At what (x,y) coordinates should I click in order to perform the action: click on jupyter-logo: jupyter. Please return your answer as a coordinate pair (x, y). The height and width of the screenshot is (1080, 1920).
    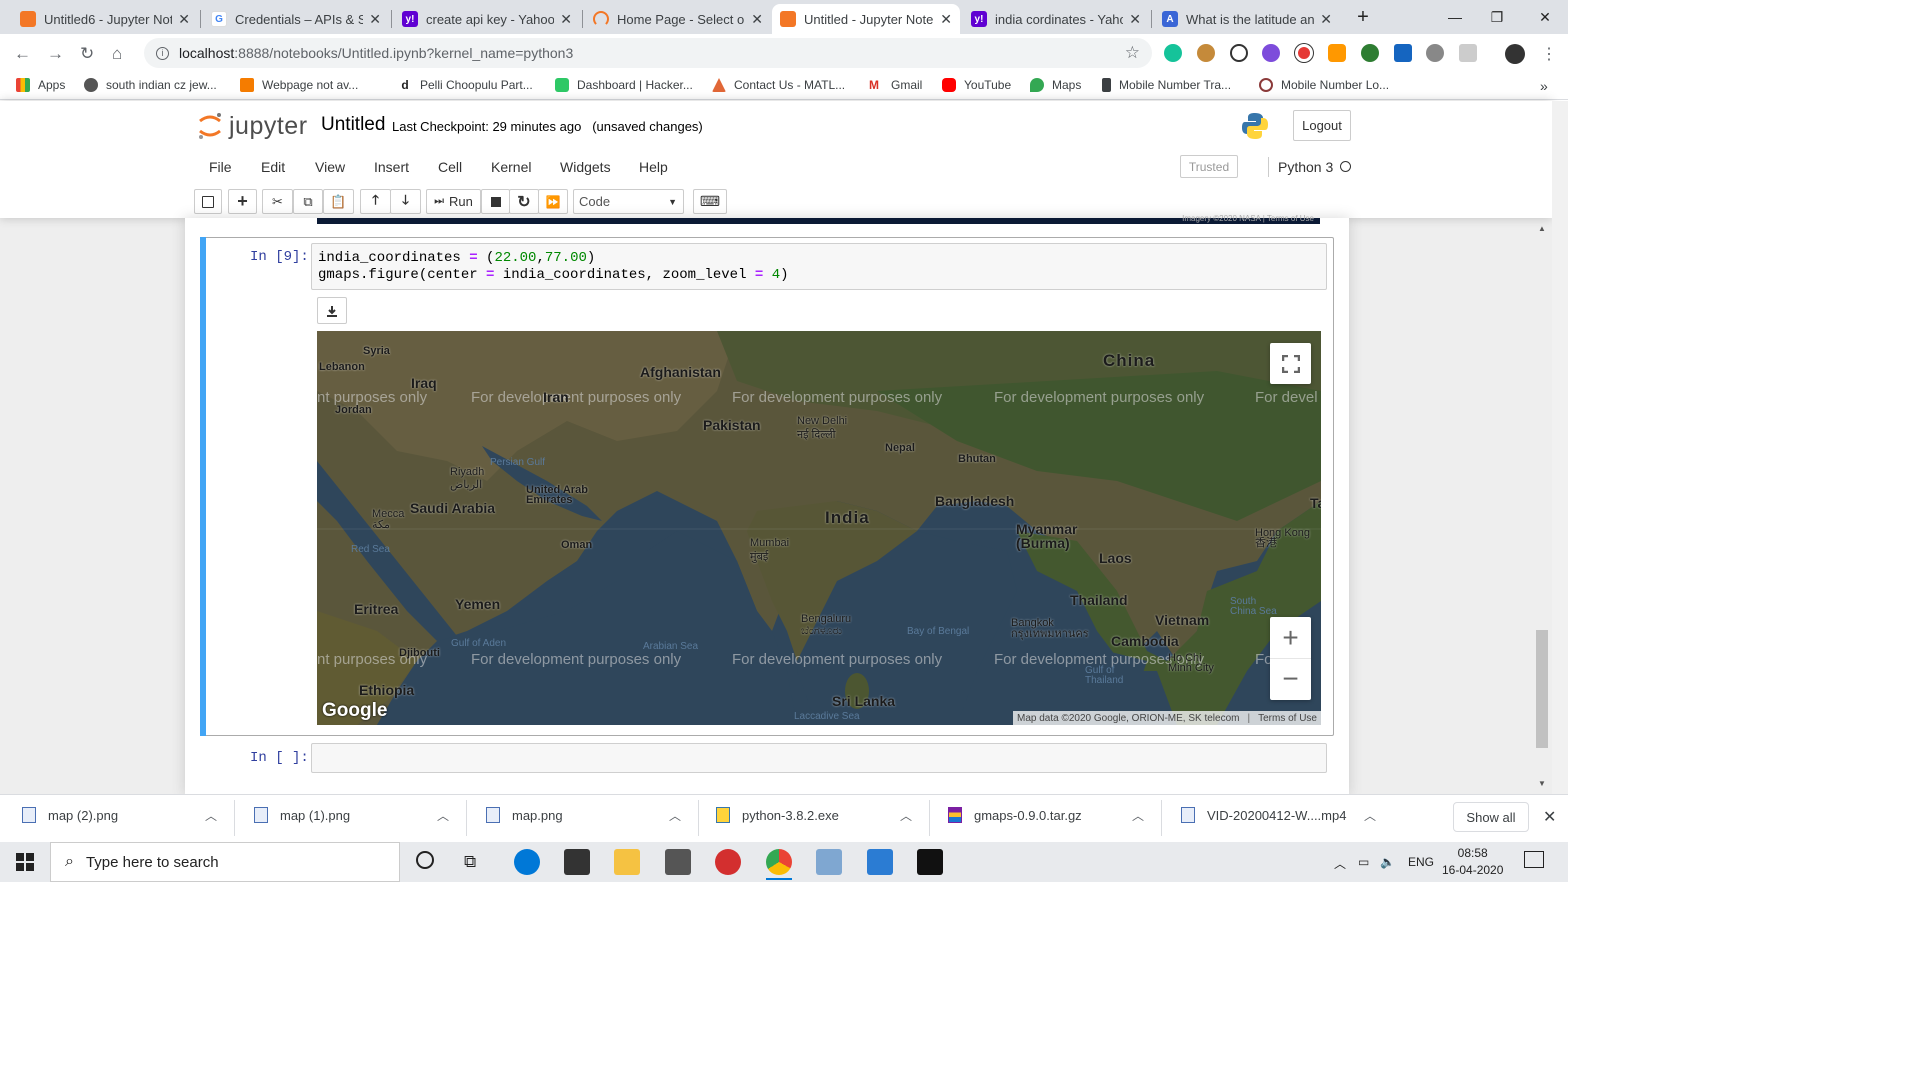
    Looking at the image, I should click on (252, 126).